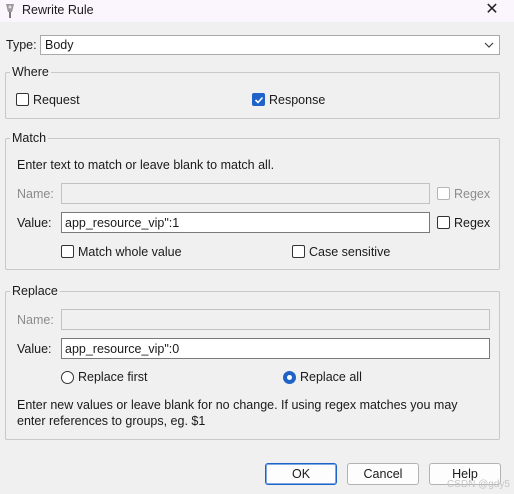  What do you see at coordinates (472, 194) in the screenshot?
I see `match-name-regex-label: Regex` at bounding box center [472, 194].